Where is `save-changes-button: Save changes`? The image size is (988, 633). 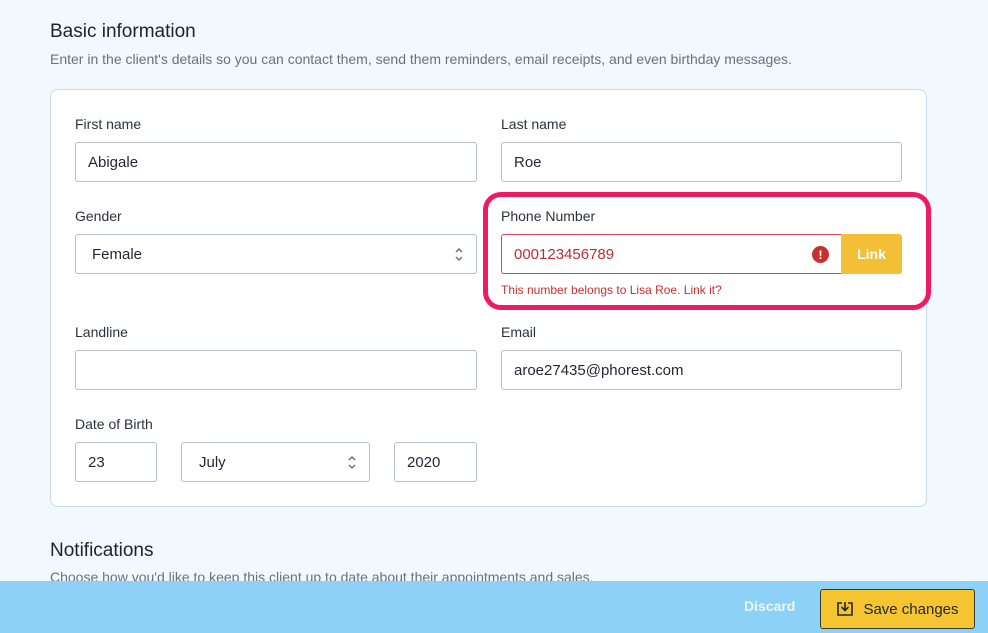 save-changes-button: Save changes is located at coordinates (897, 609).